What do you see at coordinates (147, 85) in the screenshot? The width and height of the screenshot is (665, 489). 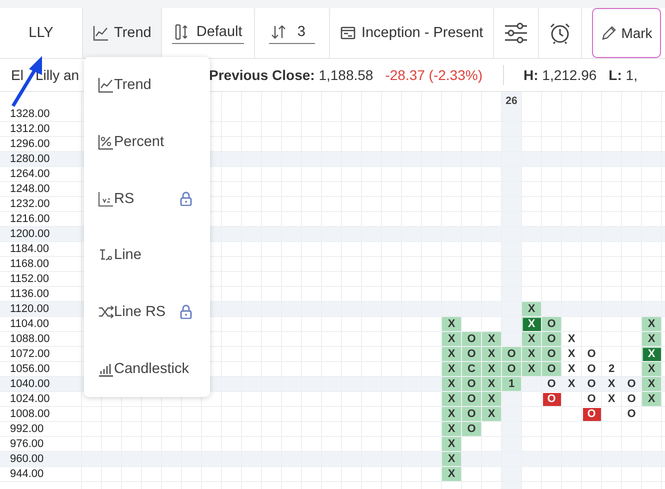 I see `menu-item: Trend` at bounding box center [147, 85].